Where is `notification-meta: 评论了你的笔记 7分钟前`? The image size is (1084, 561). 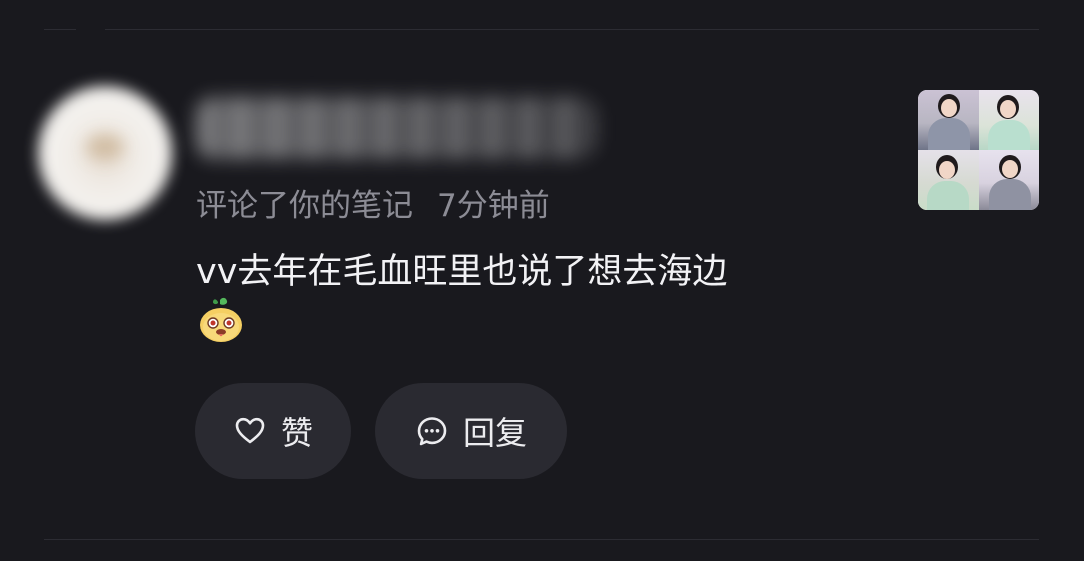 notification-meta: 评论了你的笔记 7分钟前 is located at coordinates (373, 206).